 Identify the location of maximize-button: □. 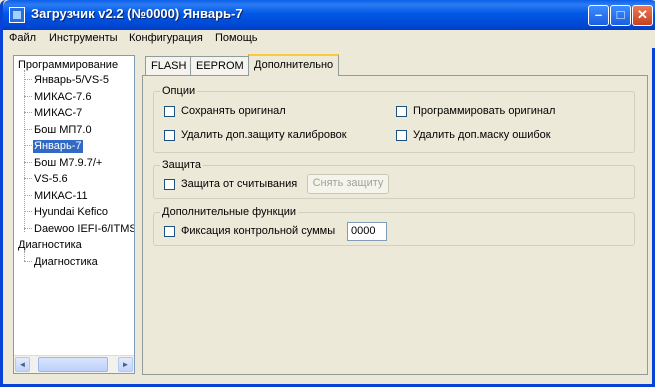
(620, 15).